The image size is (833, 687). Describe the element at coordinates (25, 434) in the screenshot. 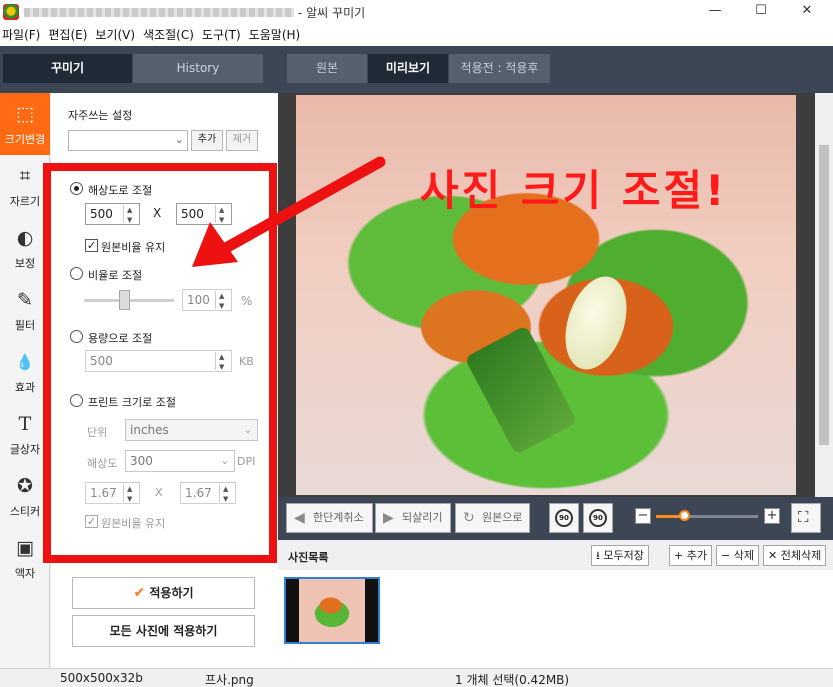

I see `tool-text: T 글상자` at that location.